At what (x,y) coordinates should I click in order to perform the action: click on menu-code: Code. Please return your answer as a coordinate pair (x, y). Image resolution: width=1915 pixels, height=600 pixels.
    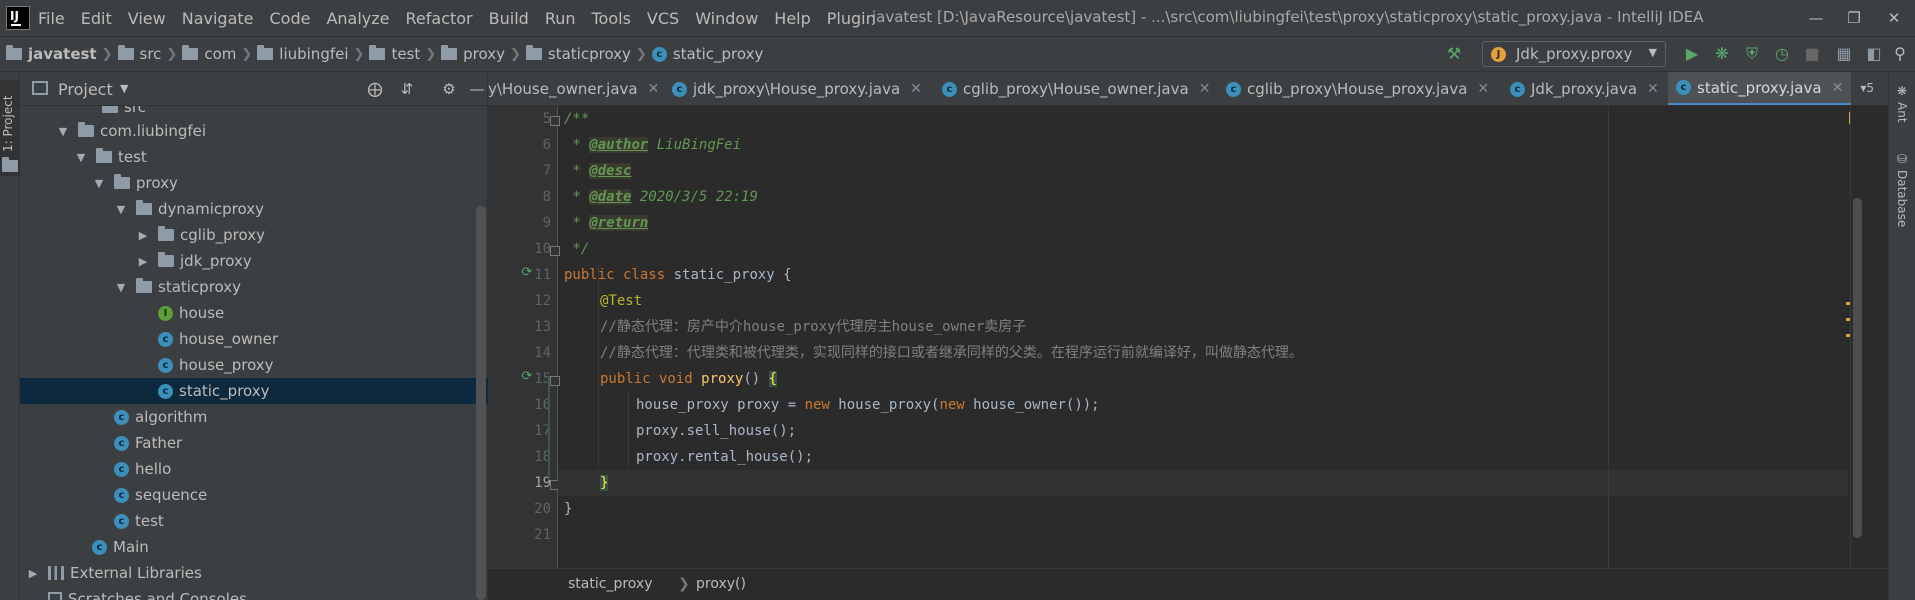
    Looking at the image, I should click on (290, 18).